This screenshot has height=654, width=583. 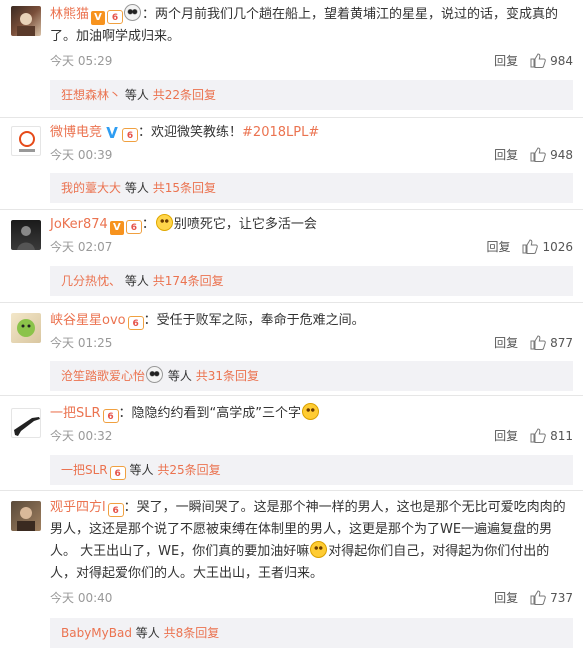 I want to click on comment-time: 今天 01:25, so click(x=81, y=343).